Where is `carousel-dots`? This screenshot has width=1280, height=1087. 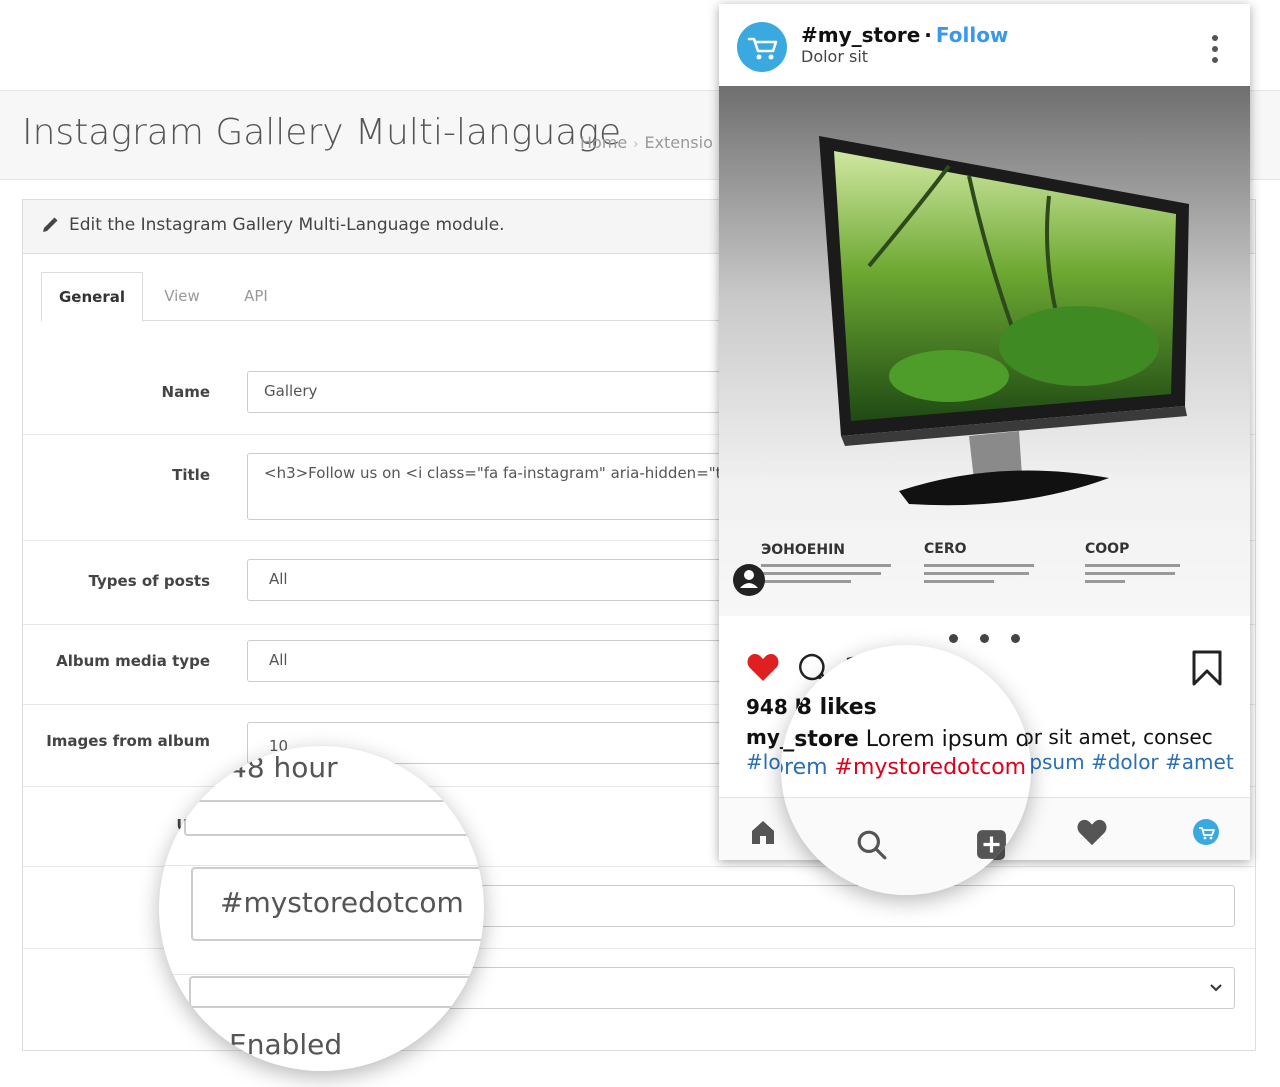 carousel-dots is located at coordinates (984, 635).